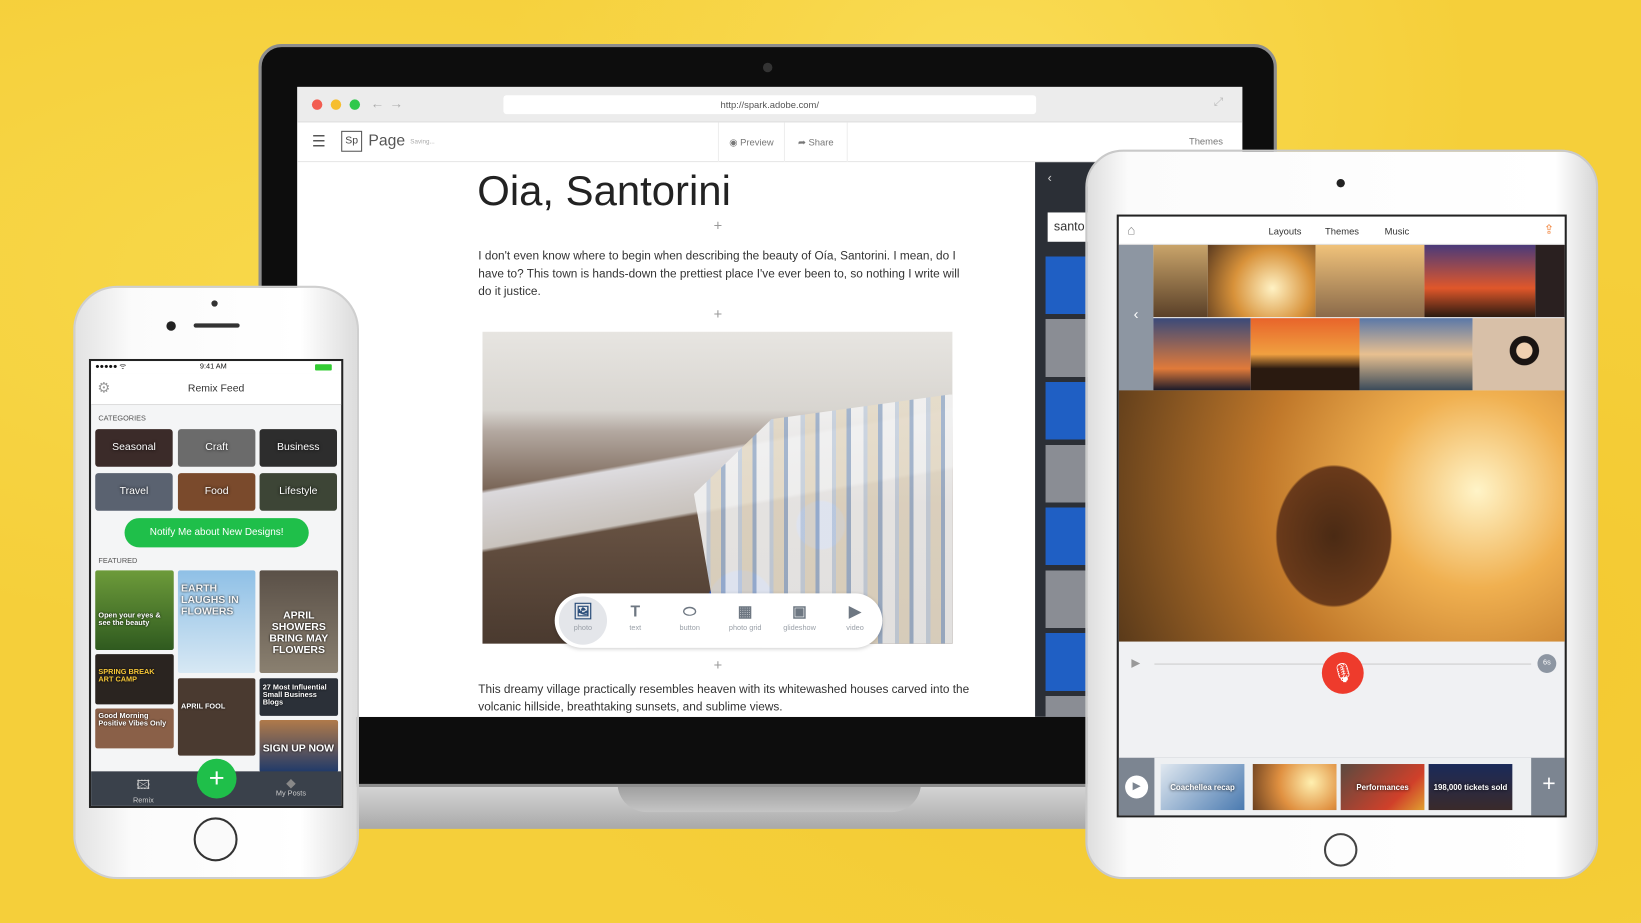  I want to click on video-icon: ▶, so click(855, 611).